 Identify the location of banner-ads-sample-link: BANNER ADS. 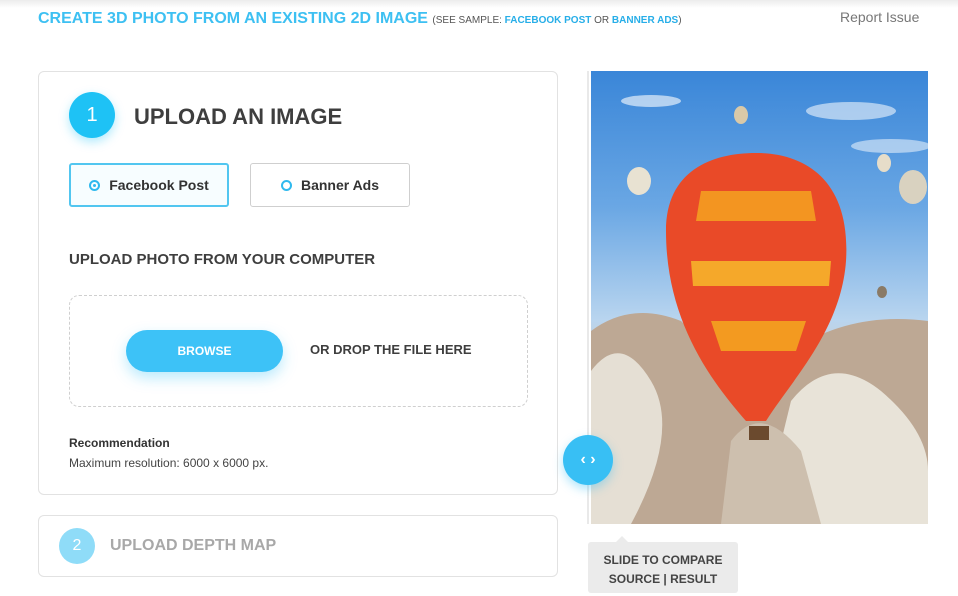
(645, 20).